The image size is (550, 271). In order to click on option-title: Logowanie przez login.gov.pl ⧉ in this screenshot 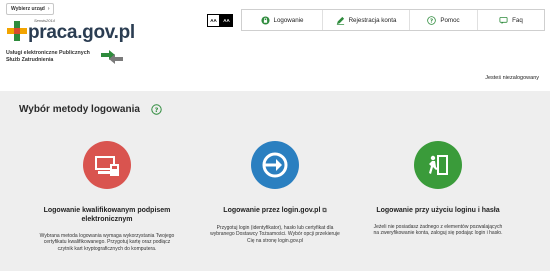, I will do `click(275, 211)`.